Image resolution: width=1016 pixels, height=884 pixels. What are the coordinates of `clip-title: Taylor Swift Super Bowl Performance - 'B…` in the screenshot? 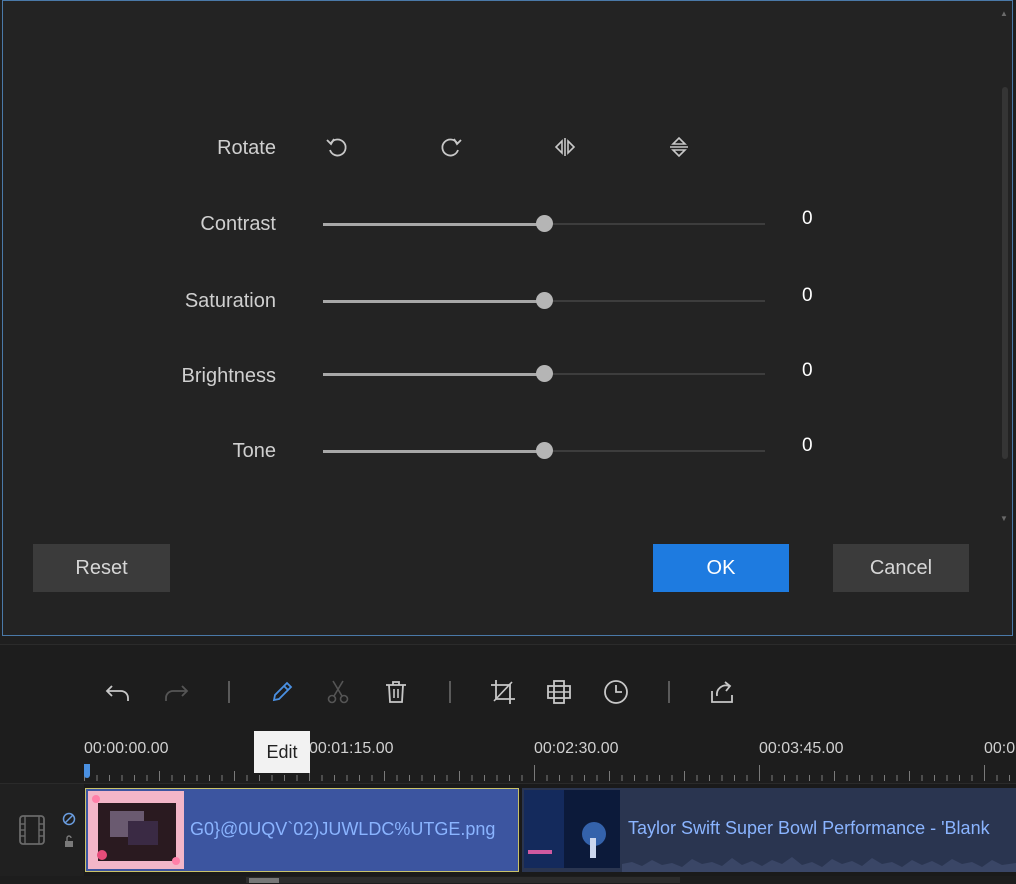 It's located at (809, 828).